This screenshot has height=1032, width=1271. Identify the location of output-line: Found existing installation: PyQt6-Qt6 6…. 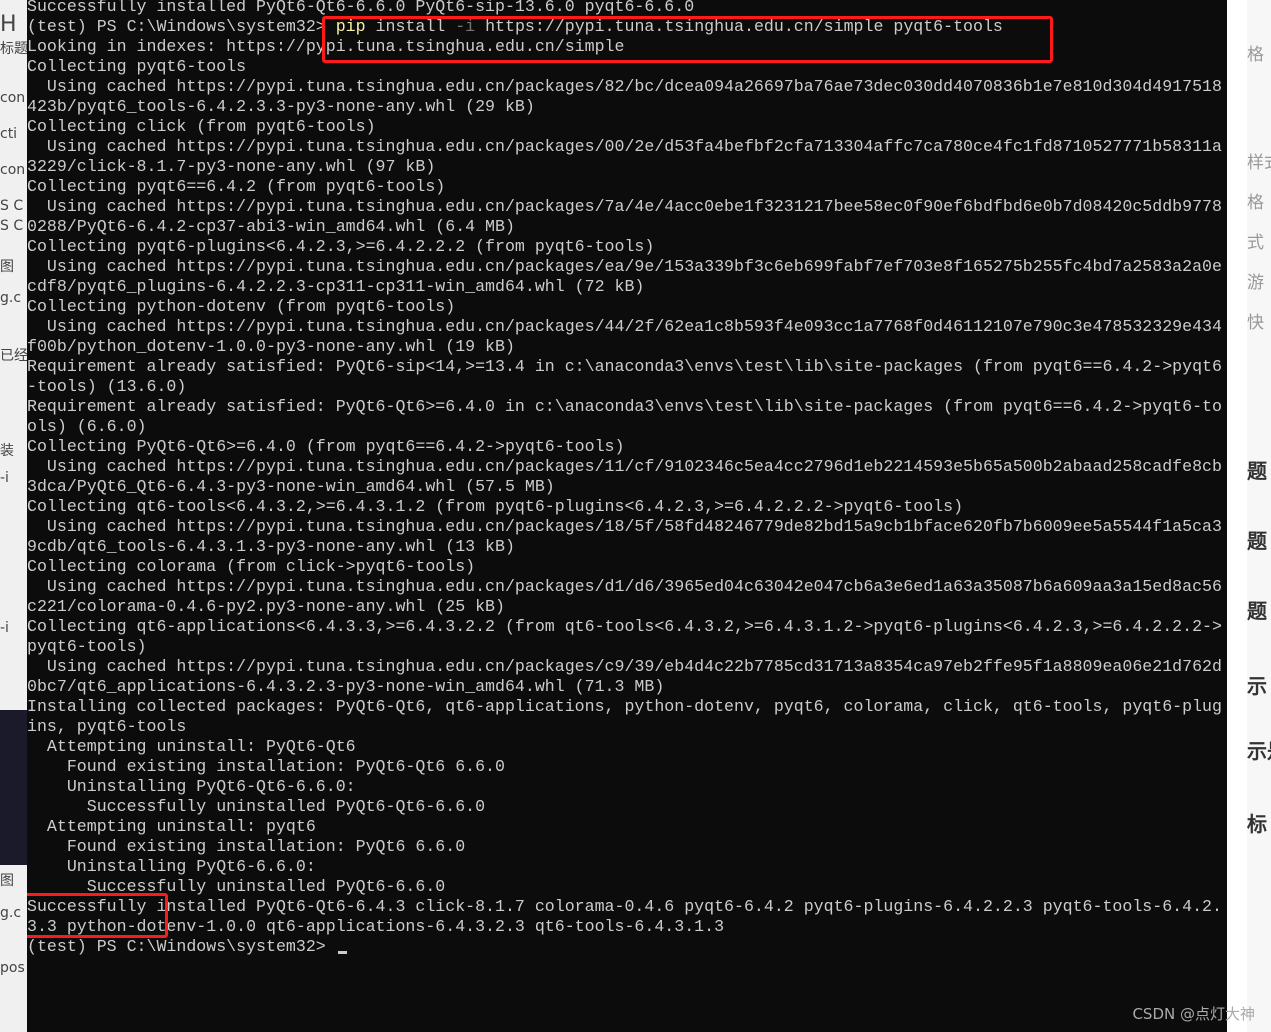
(266, 766).